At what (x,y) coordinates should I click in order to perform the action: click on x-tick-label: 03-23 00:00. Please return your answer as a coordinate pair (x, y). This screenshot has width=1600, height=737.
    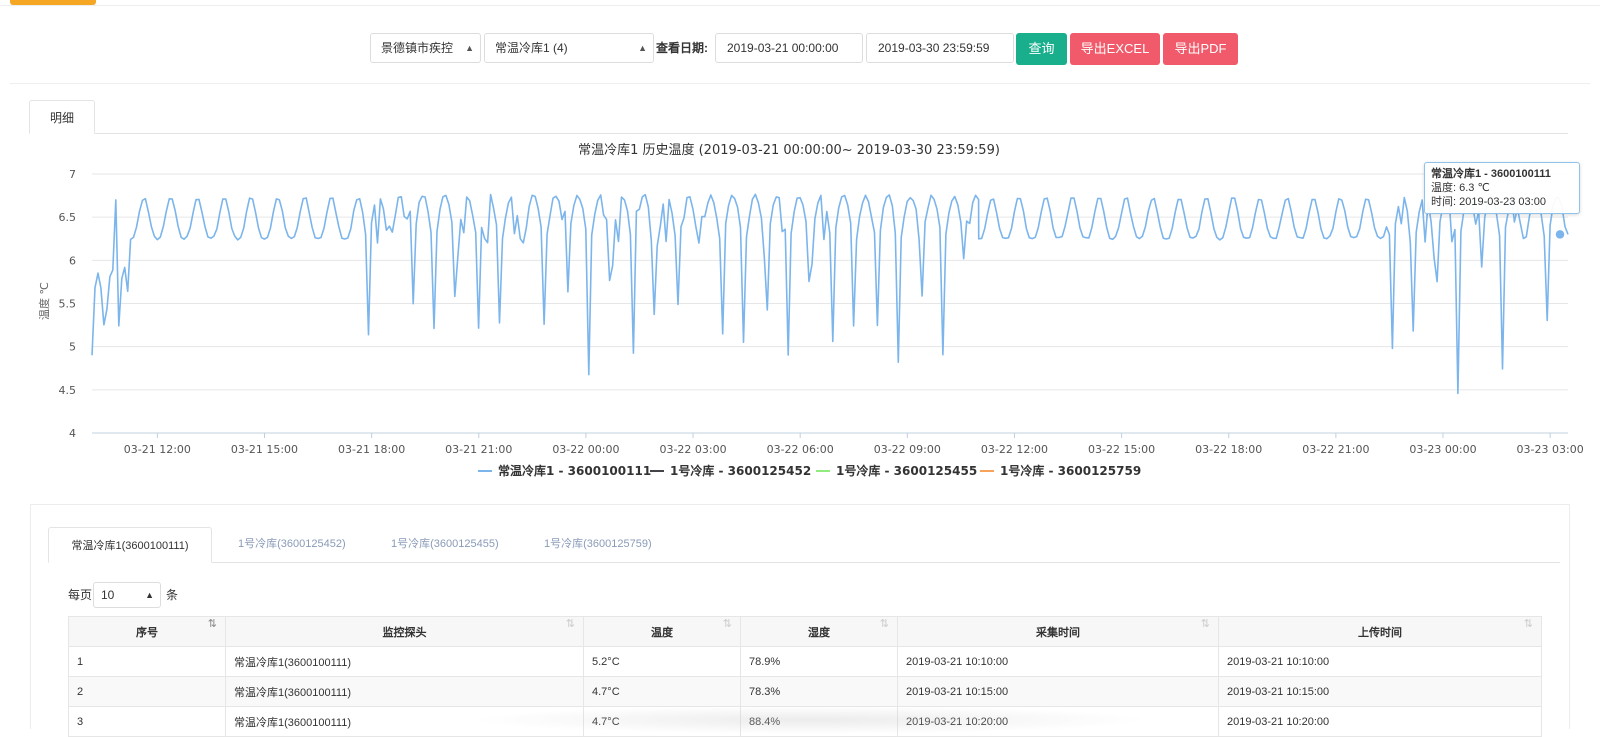
    Looking at the image, I should click on (1442, 449).